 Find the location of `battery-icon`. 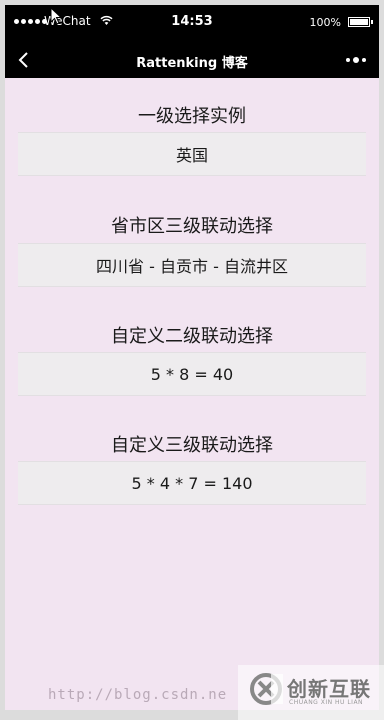

battery-icon is located at coordinates (360, 22).